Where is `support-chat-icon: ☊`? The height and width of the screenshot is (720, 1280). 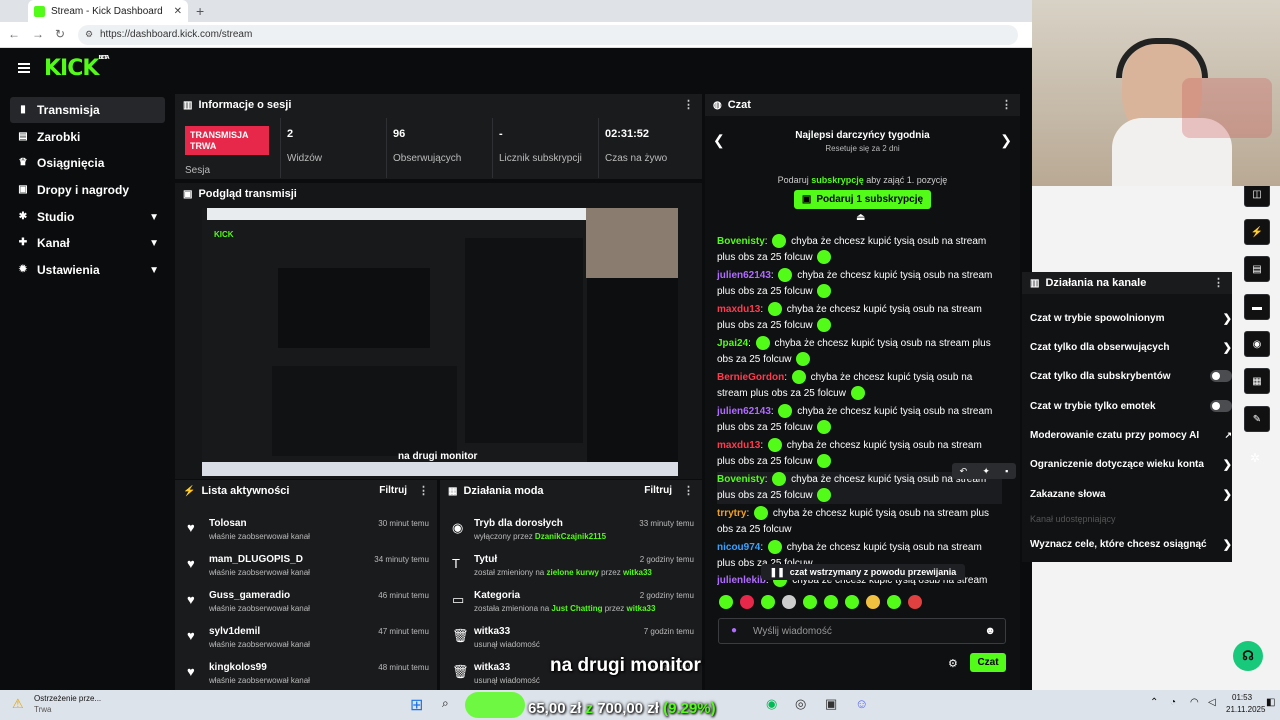 support-chat-icon: ☊ is located at coordinates (1248, 656).